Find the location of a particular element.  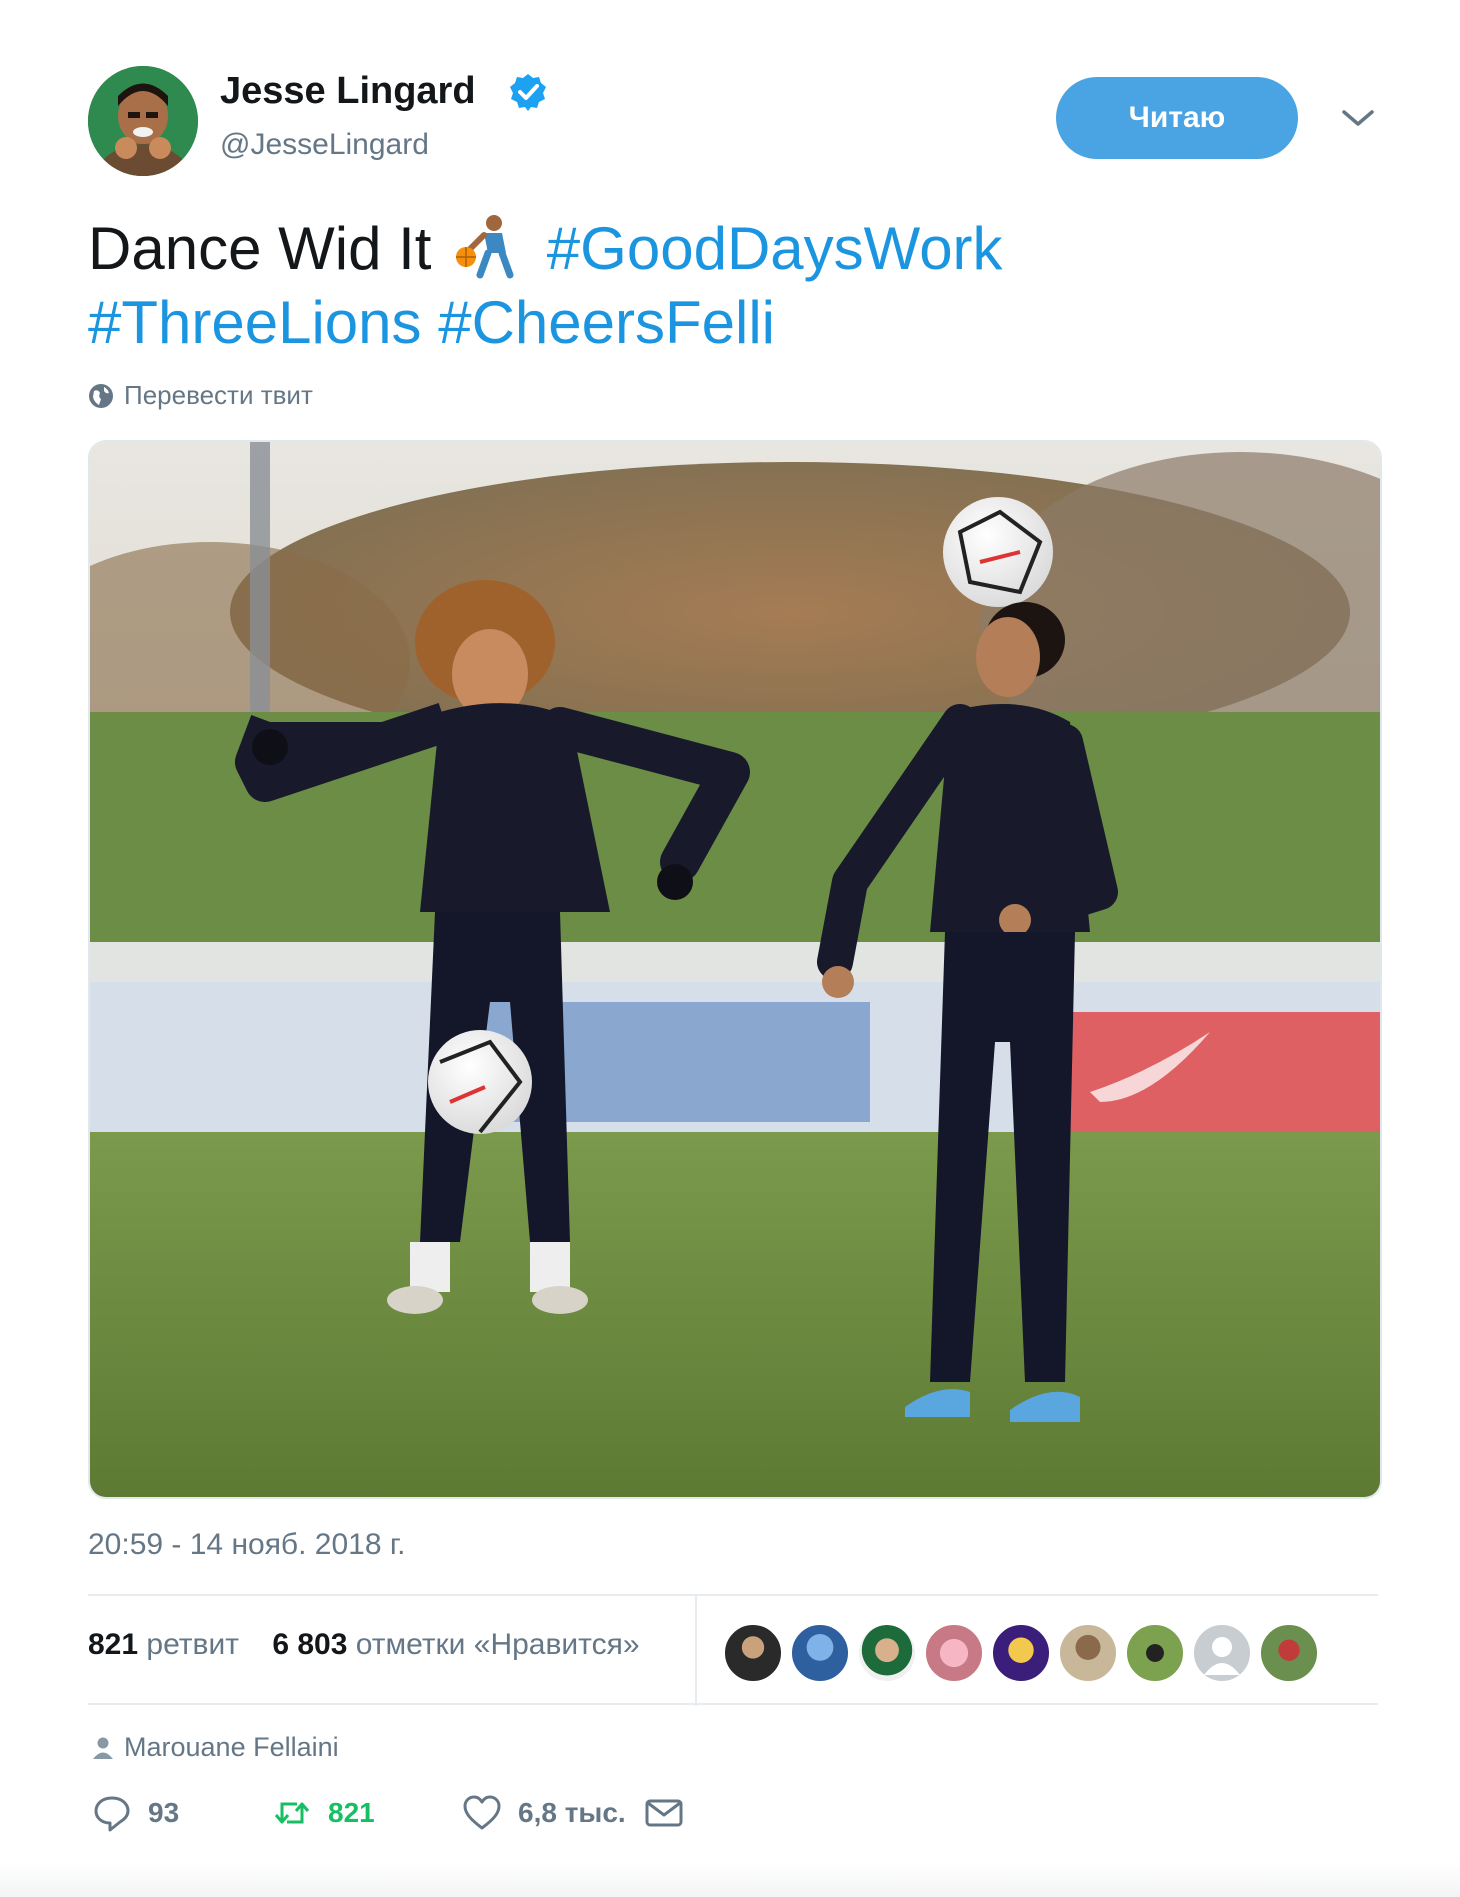

hashtag-threelions: #ThreeLions is located at coordinates (255, 322).